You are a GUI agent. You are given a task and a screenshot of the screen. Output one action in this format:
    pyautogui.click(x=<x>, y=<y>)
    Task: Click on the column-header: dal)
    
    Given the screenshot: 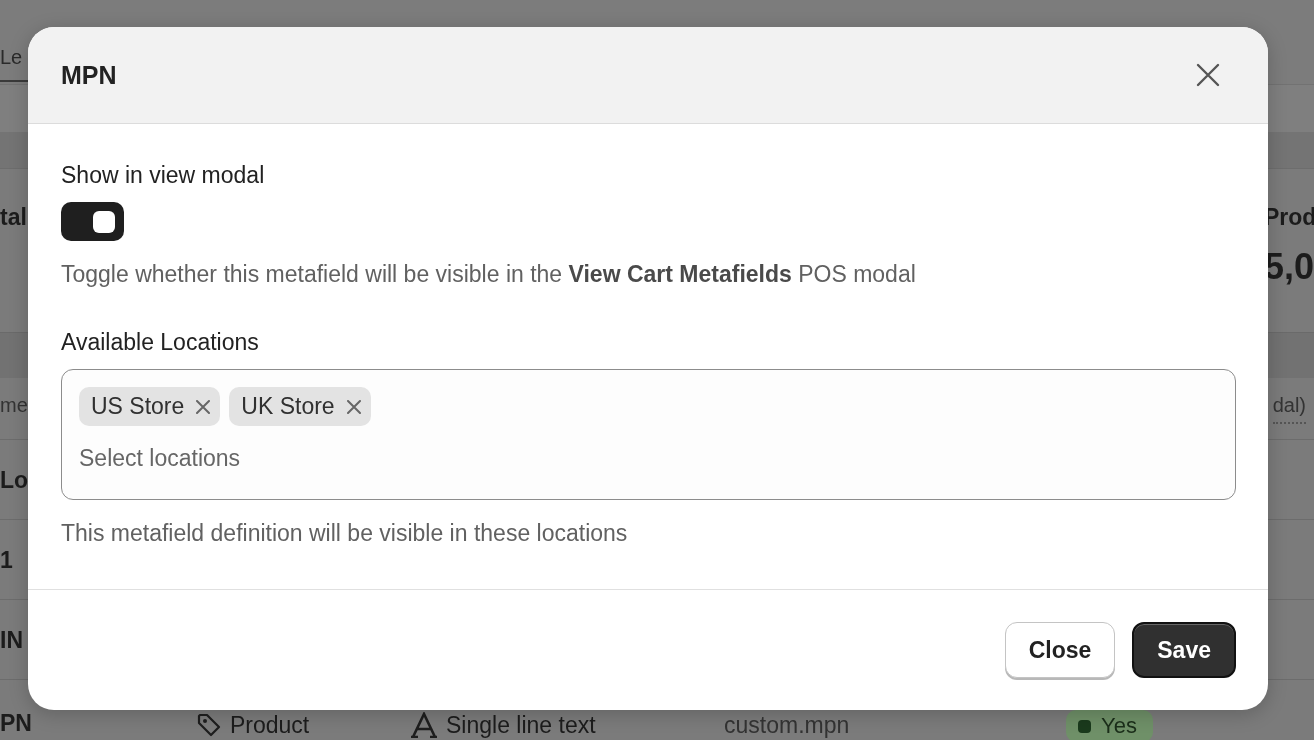 What is the action you would take?
    pyautogui.click(x=1289, y=409)
    